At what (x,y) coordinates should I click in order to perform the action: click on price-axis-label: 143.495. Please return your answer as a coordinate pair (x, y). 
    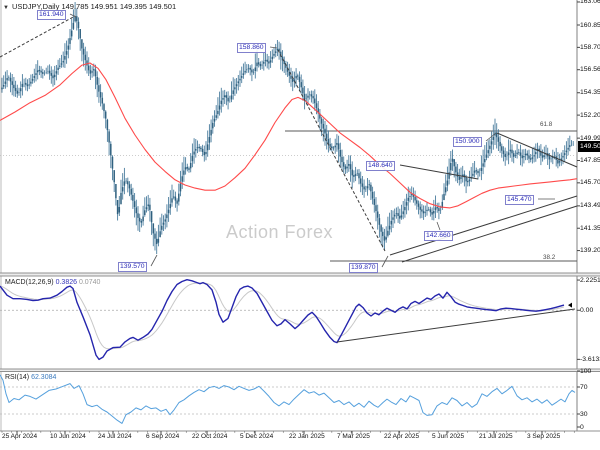
    Looking at the image, I should click on (590, 206).